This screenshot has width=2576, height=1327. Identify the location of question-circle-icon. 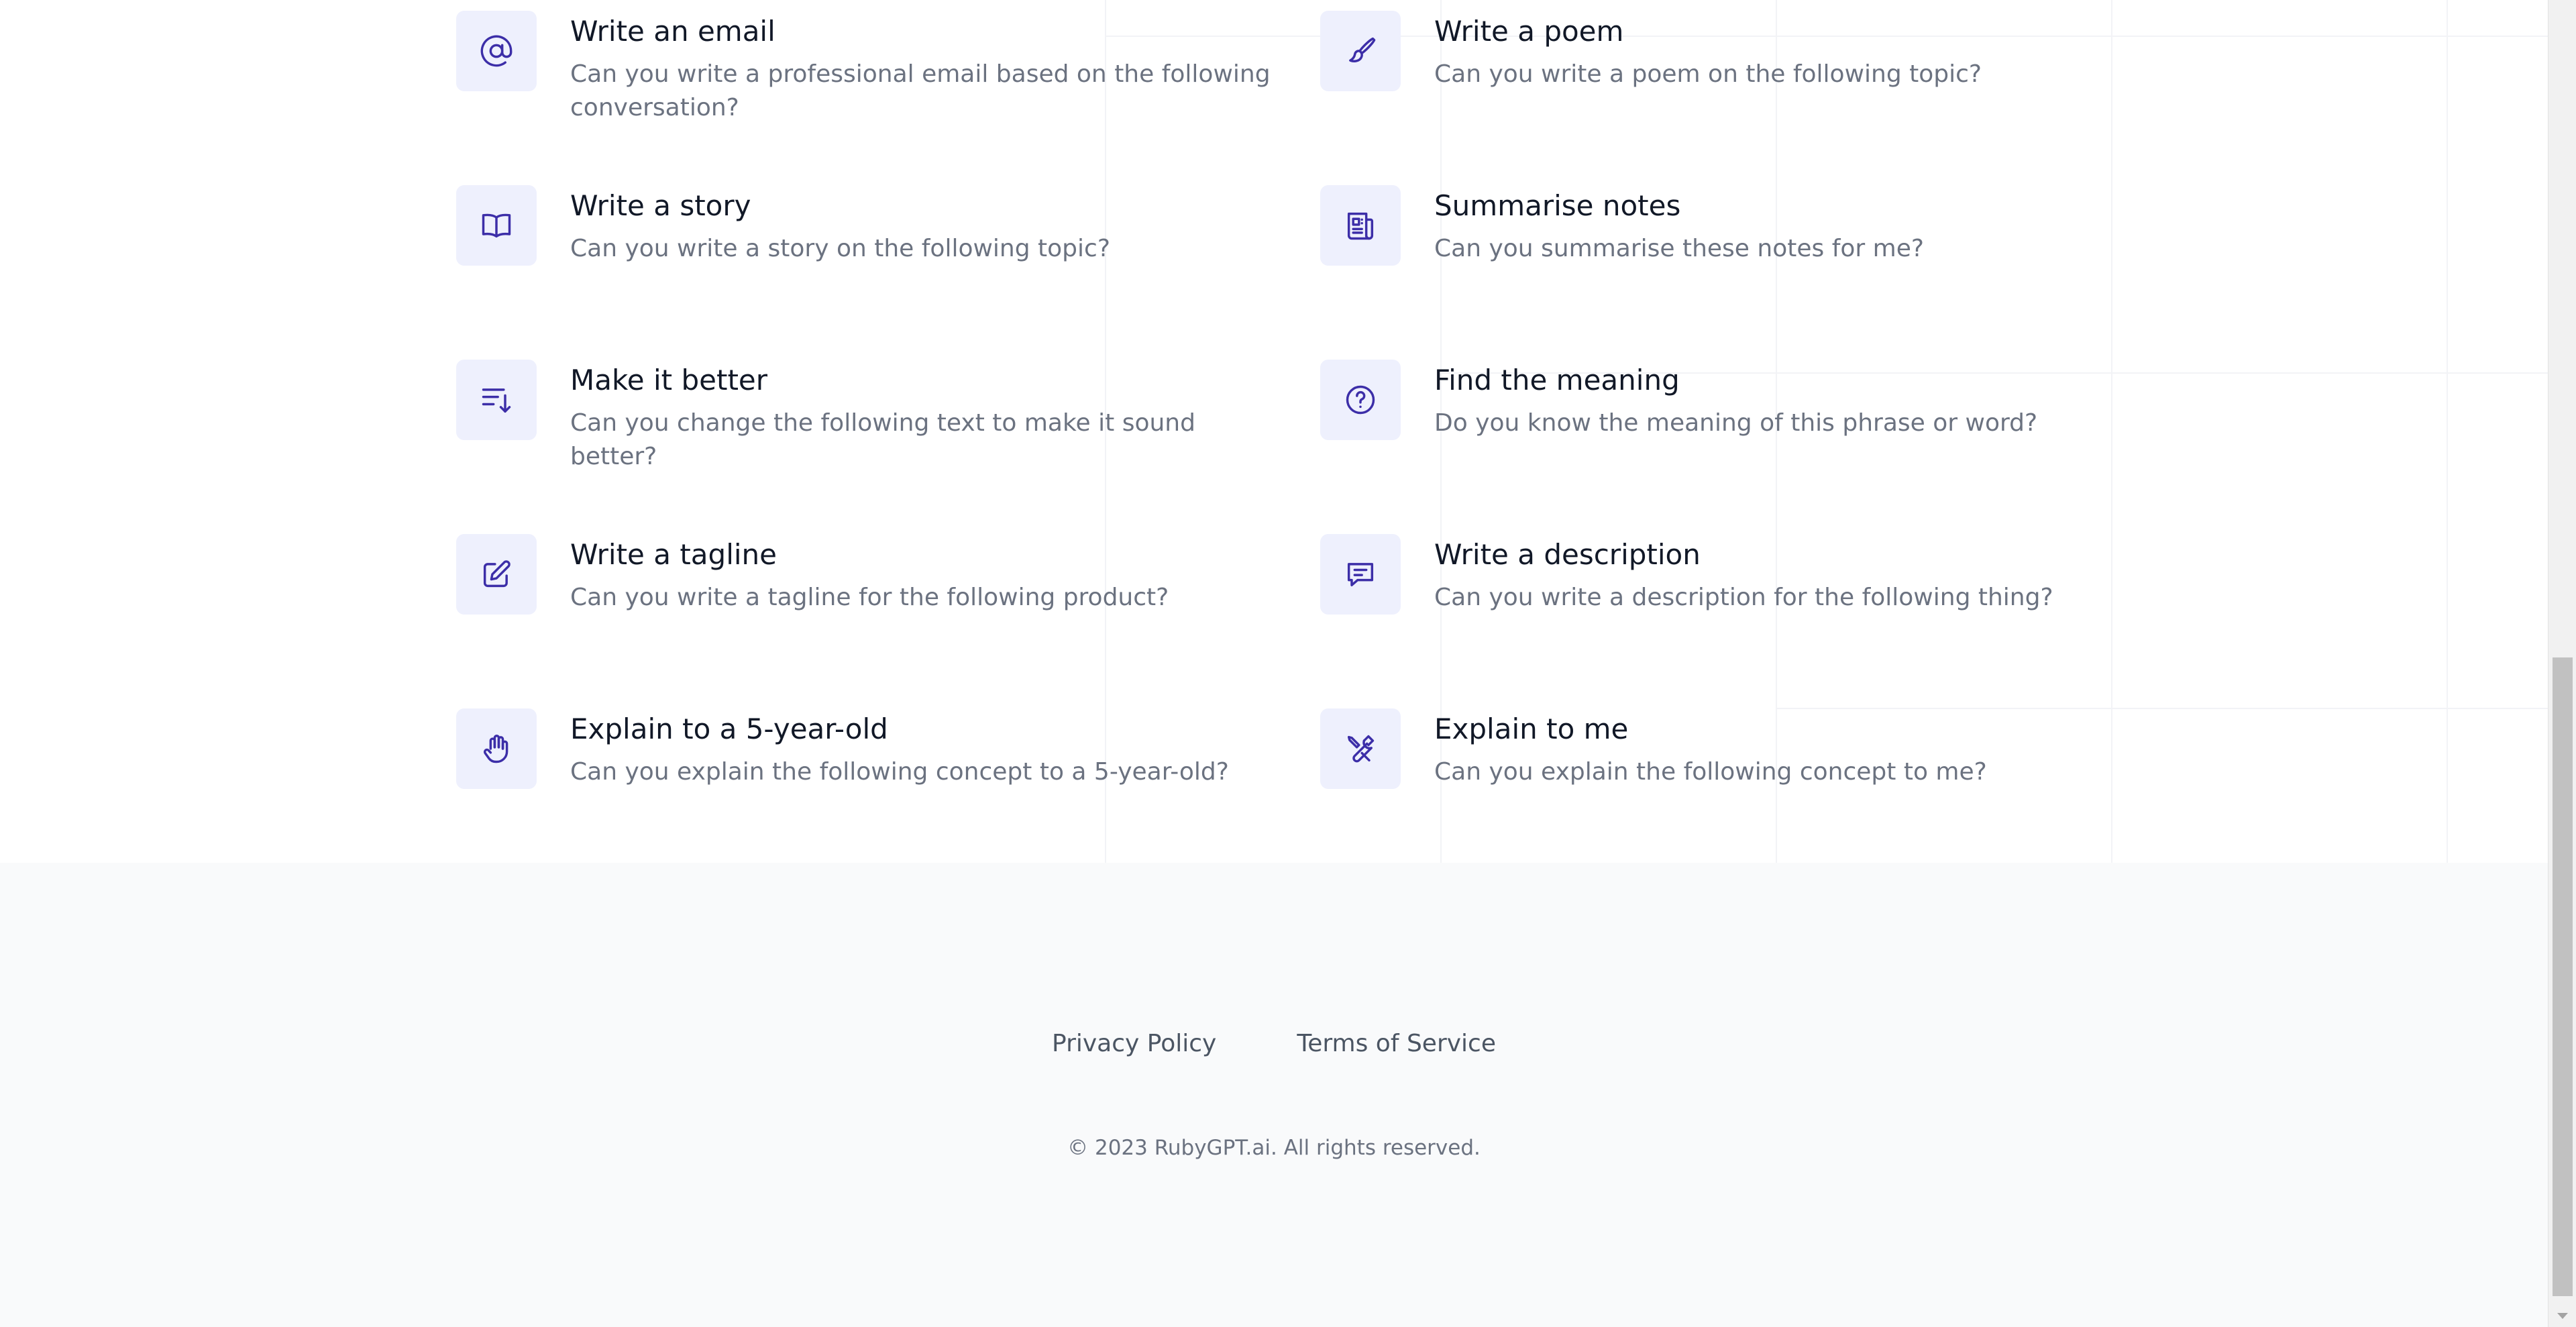
(1360, 400).